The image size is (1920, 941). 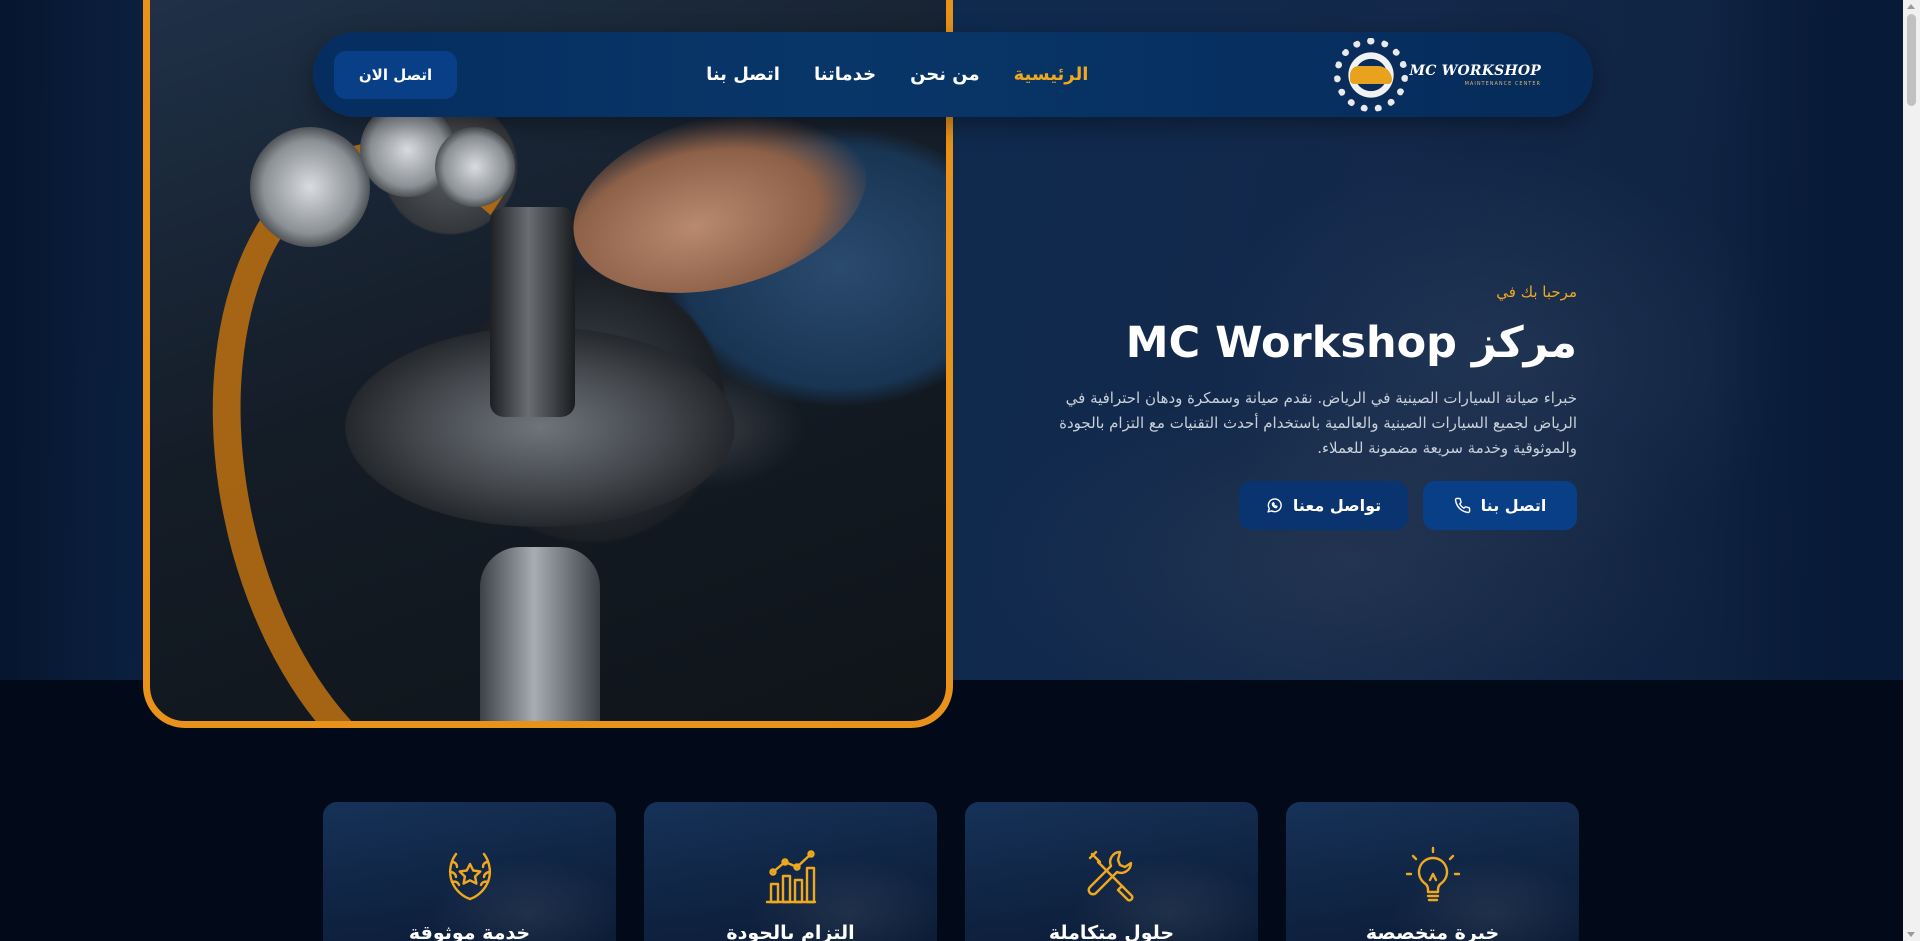 I want to click on lightbulb-icon, so click(x=1432, y=874).